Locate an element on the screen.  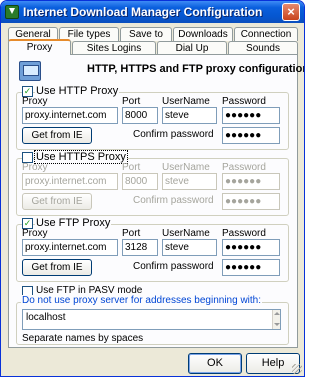
https-password-label: Password is located at coordinates (244, 167).